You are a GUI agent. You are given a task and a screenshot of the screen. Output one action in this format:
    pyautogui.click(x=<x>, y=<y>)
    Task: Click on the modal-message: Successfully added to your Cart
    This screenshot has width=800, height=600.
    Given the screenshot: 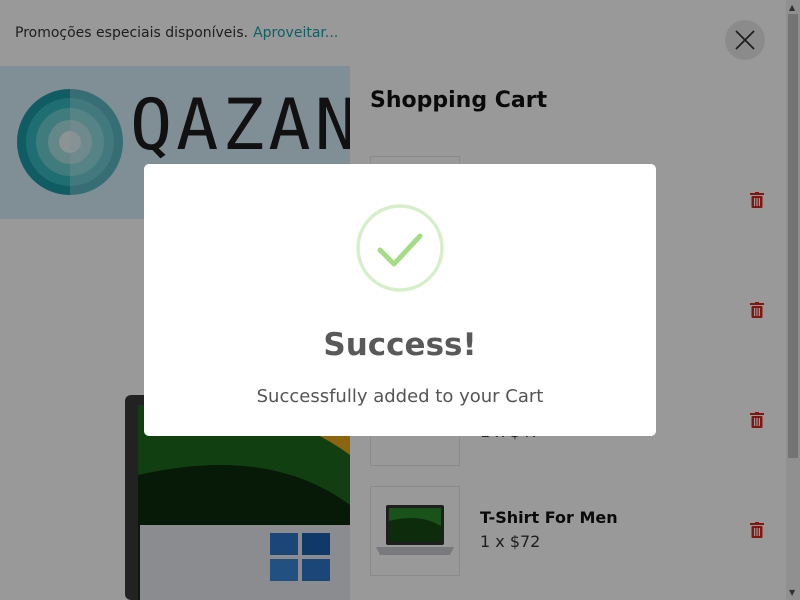 What is the action you would take?
    pyautogui.click(x=400, y=396)
    